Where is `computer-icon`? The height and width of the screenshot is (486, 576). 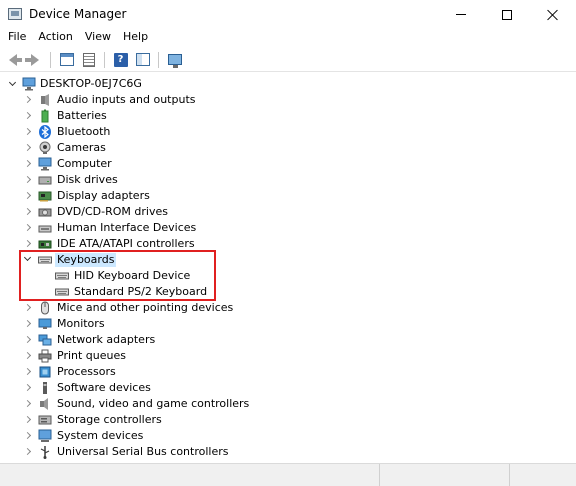 computer-icon is located at coordinates (29, 84).